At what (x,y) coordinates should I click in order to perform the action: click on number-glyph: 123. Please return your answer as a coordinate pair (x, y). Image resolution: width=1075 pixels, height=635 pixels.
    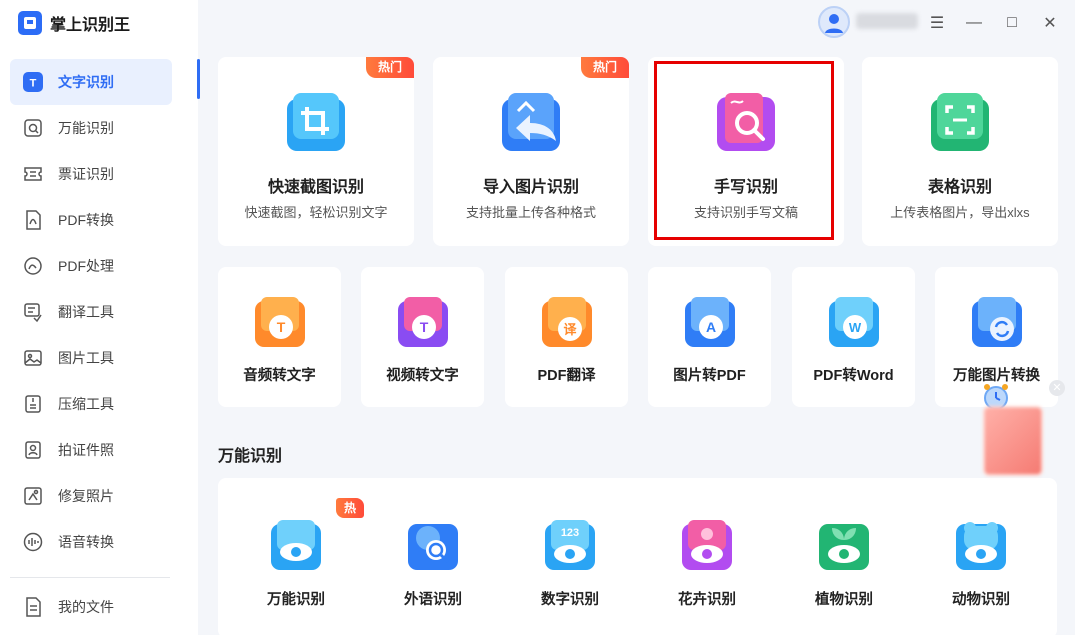
    Looking at the image, I should click on (570, 533).